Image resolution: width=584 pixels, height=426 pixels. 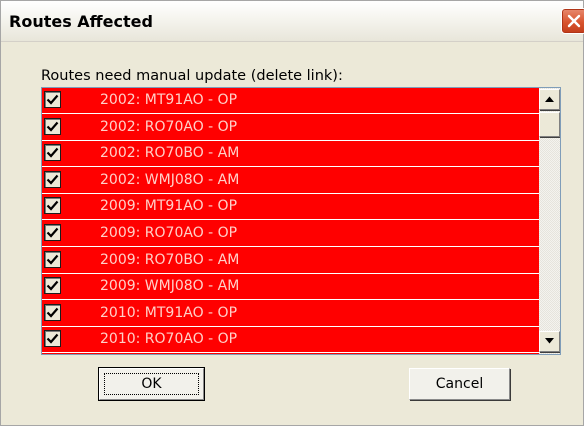 What do you see at coordinates (549, 221) in the screenshot?
I see `vertical-scrollbar` at bounding box center [549, 221].